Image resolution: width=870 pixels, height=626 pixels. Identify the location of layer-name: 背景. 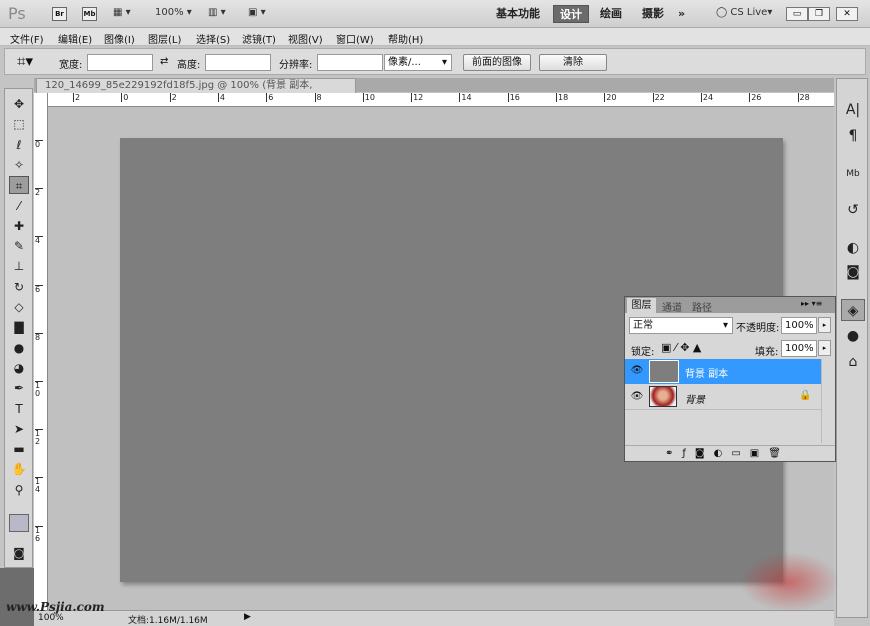
(695, 398).